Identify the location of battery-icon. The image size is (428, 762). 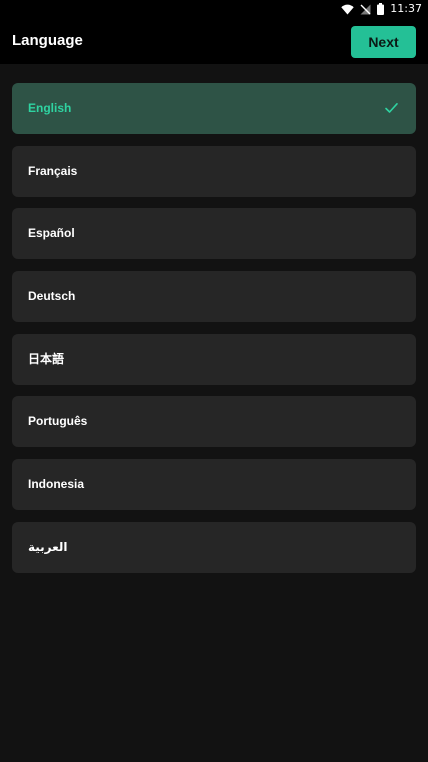
(381, 9).